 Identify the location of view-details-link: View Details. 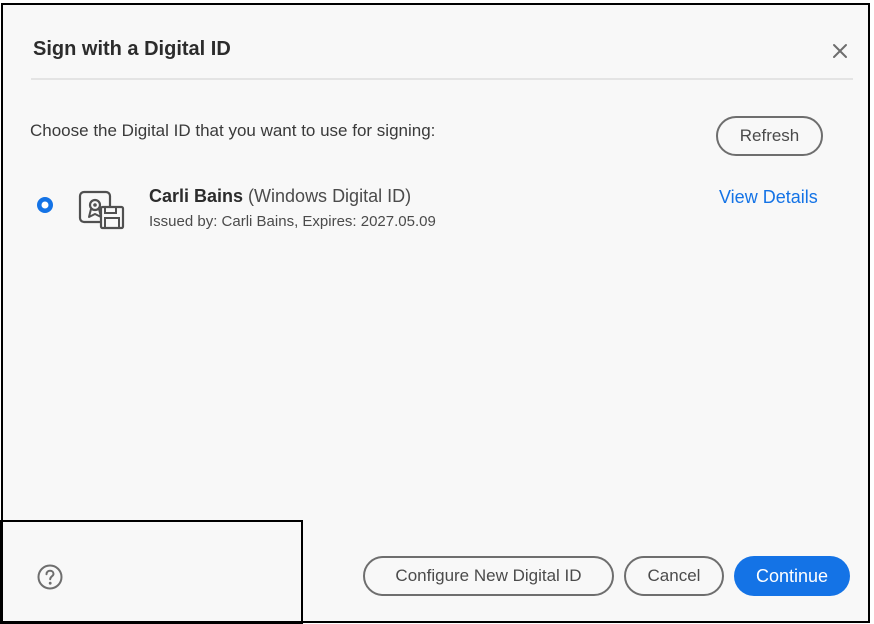
(768, 197).